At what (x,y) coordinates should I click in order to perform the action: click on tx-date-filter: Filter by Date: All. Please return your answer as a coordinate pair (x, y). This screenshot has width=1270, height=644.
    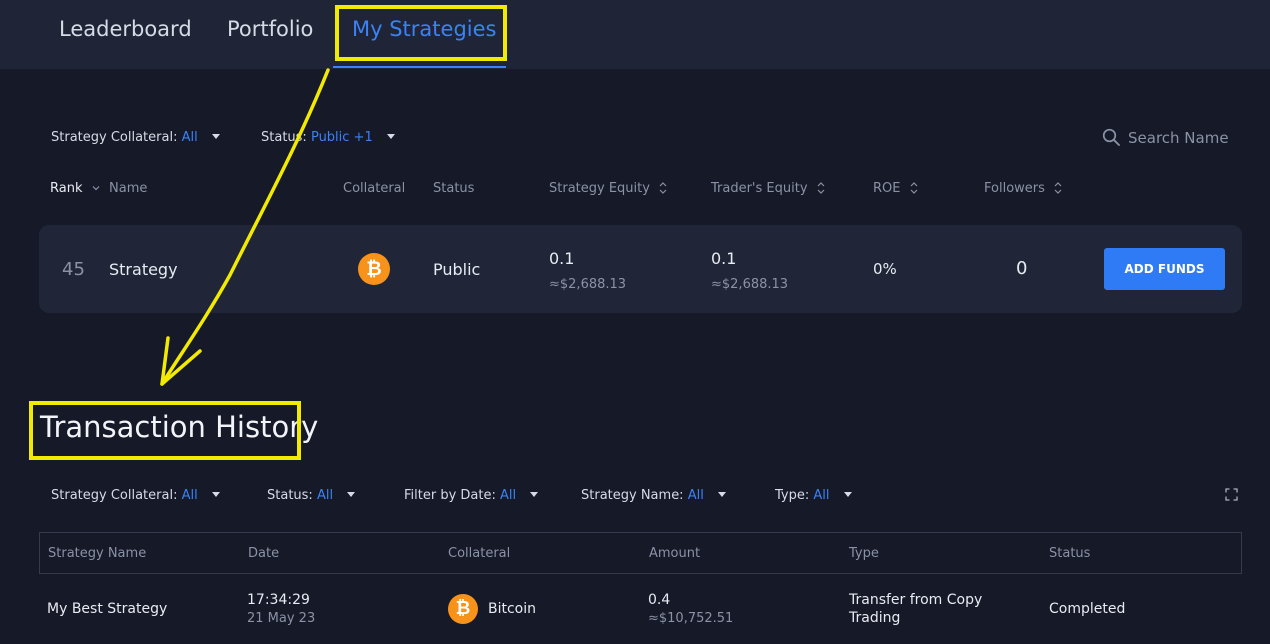
    Looking at the image, I should click on (471, 495).